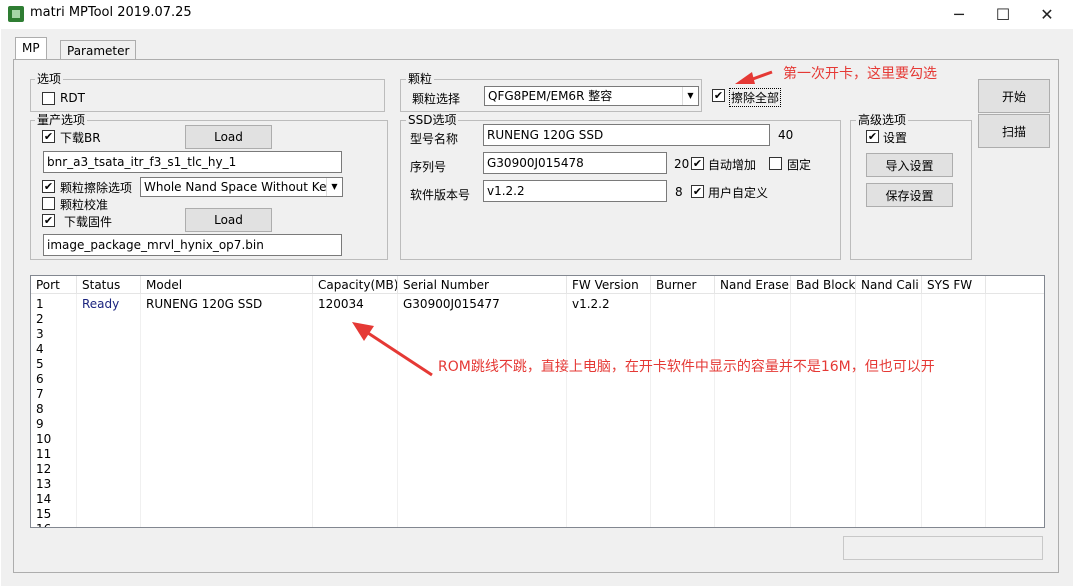 The width and height of the screenshot is (1074, 586). I want to click on minimize-button: ─, so click(959, 14).